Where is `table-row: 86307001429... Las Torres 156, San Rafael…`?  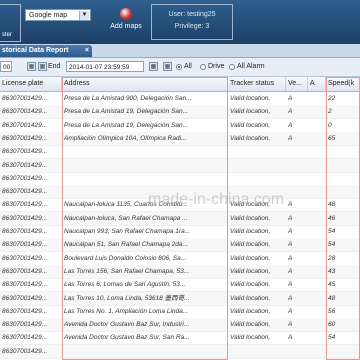 table-row: 86307001429... Las Torres 156, San Rafael… is located at coordinates (180, 271).